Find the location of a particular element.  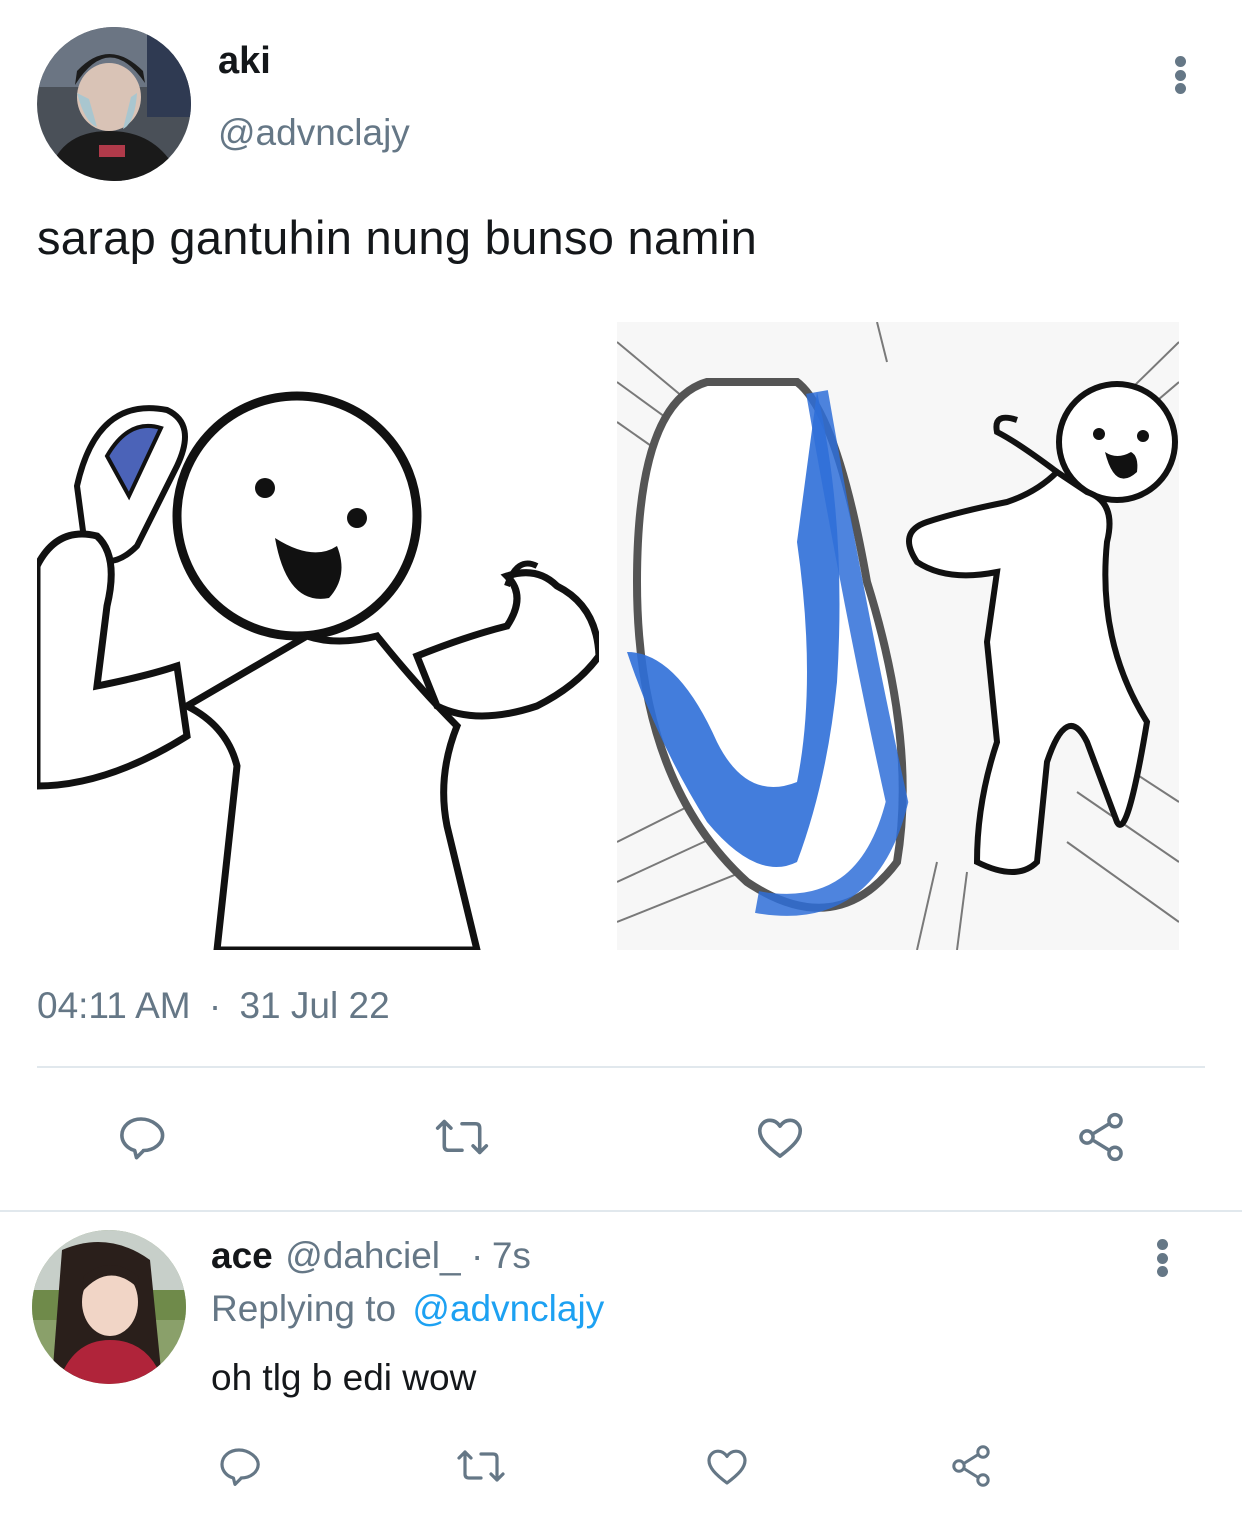

retweet-button is located at coordinates (462, 1137).